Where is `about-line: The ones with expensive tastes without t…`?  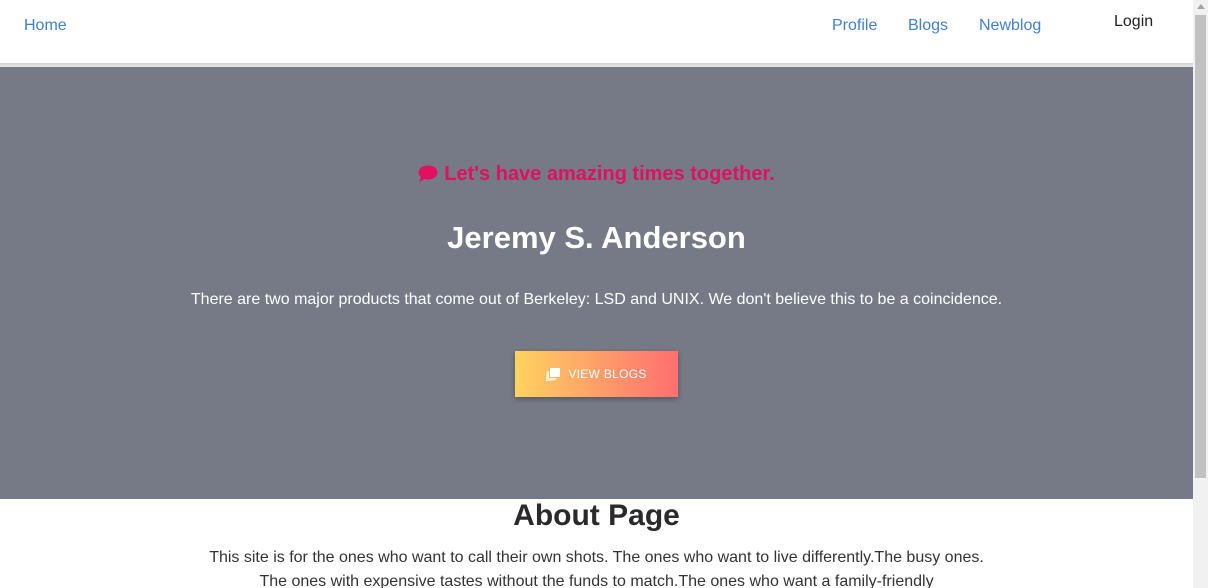 about-line: The ones with expensive tastes without t… is located at coordinates (596, 580).